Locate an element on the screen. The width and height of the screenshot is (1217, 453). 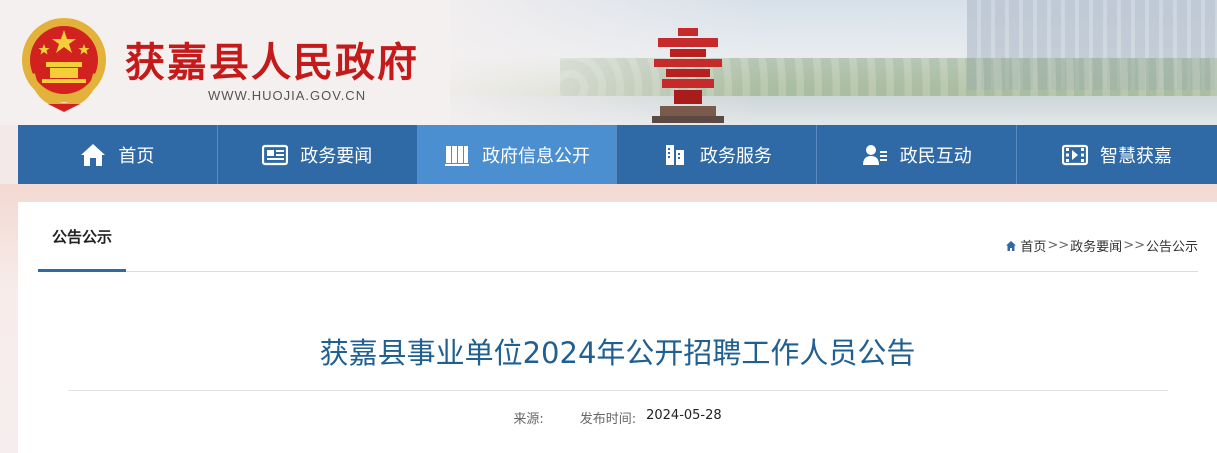
building-icon is located at coordinates (675, 155).